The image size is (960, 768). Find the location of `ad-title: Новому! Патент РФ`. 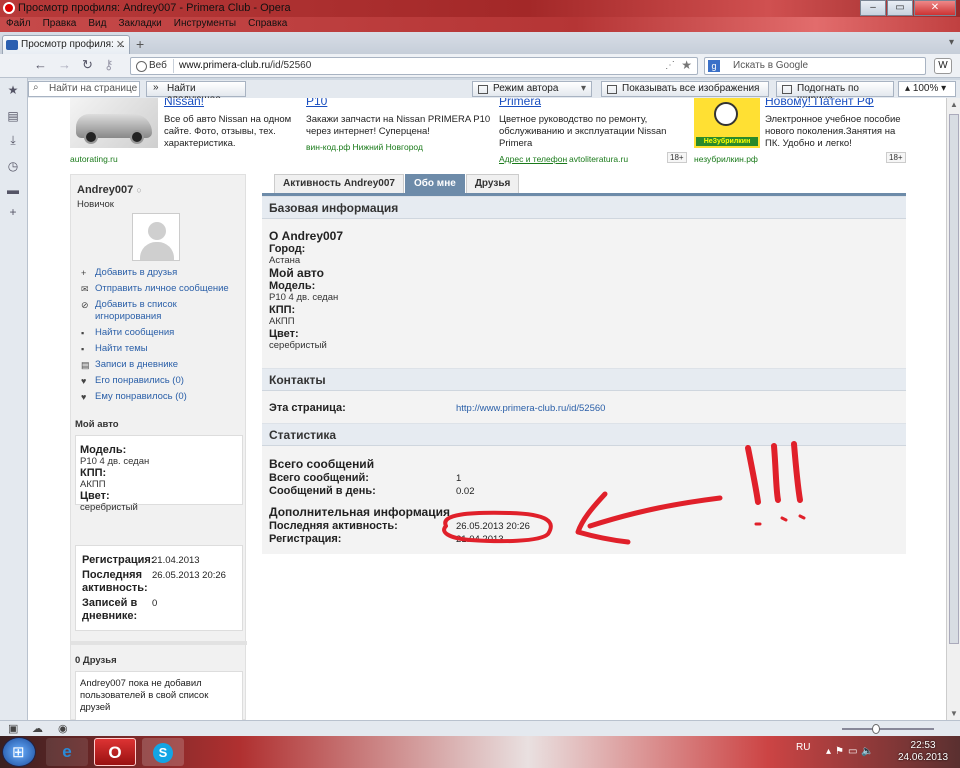

ad-title: Новому! Патент РФ is located at coordinates (819, 103).